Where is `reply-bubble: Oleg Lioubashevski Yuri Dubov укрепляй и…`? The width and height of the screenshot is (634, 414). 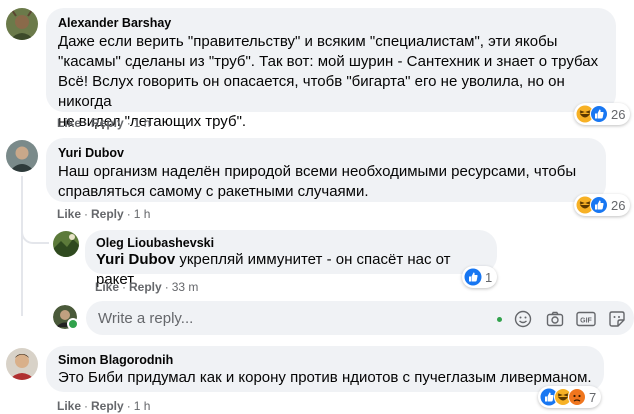
reply-bubble: Oleg Lioubashevski Yuri Dubov укрепляй и… is located at coordinates (291, 259).